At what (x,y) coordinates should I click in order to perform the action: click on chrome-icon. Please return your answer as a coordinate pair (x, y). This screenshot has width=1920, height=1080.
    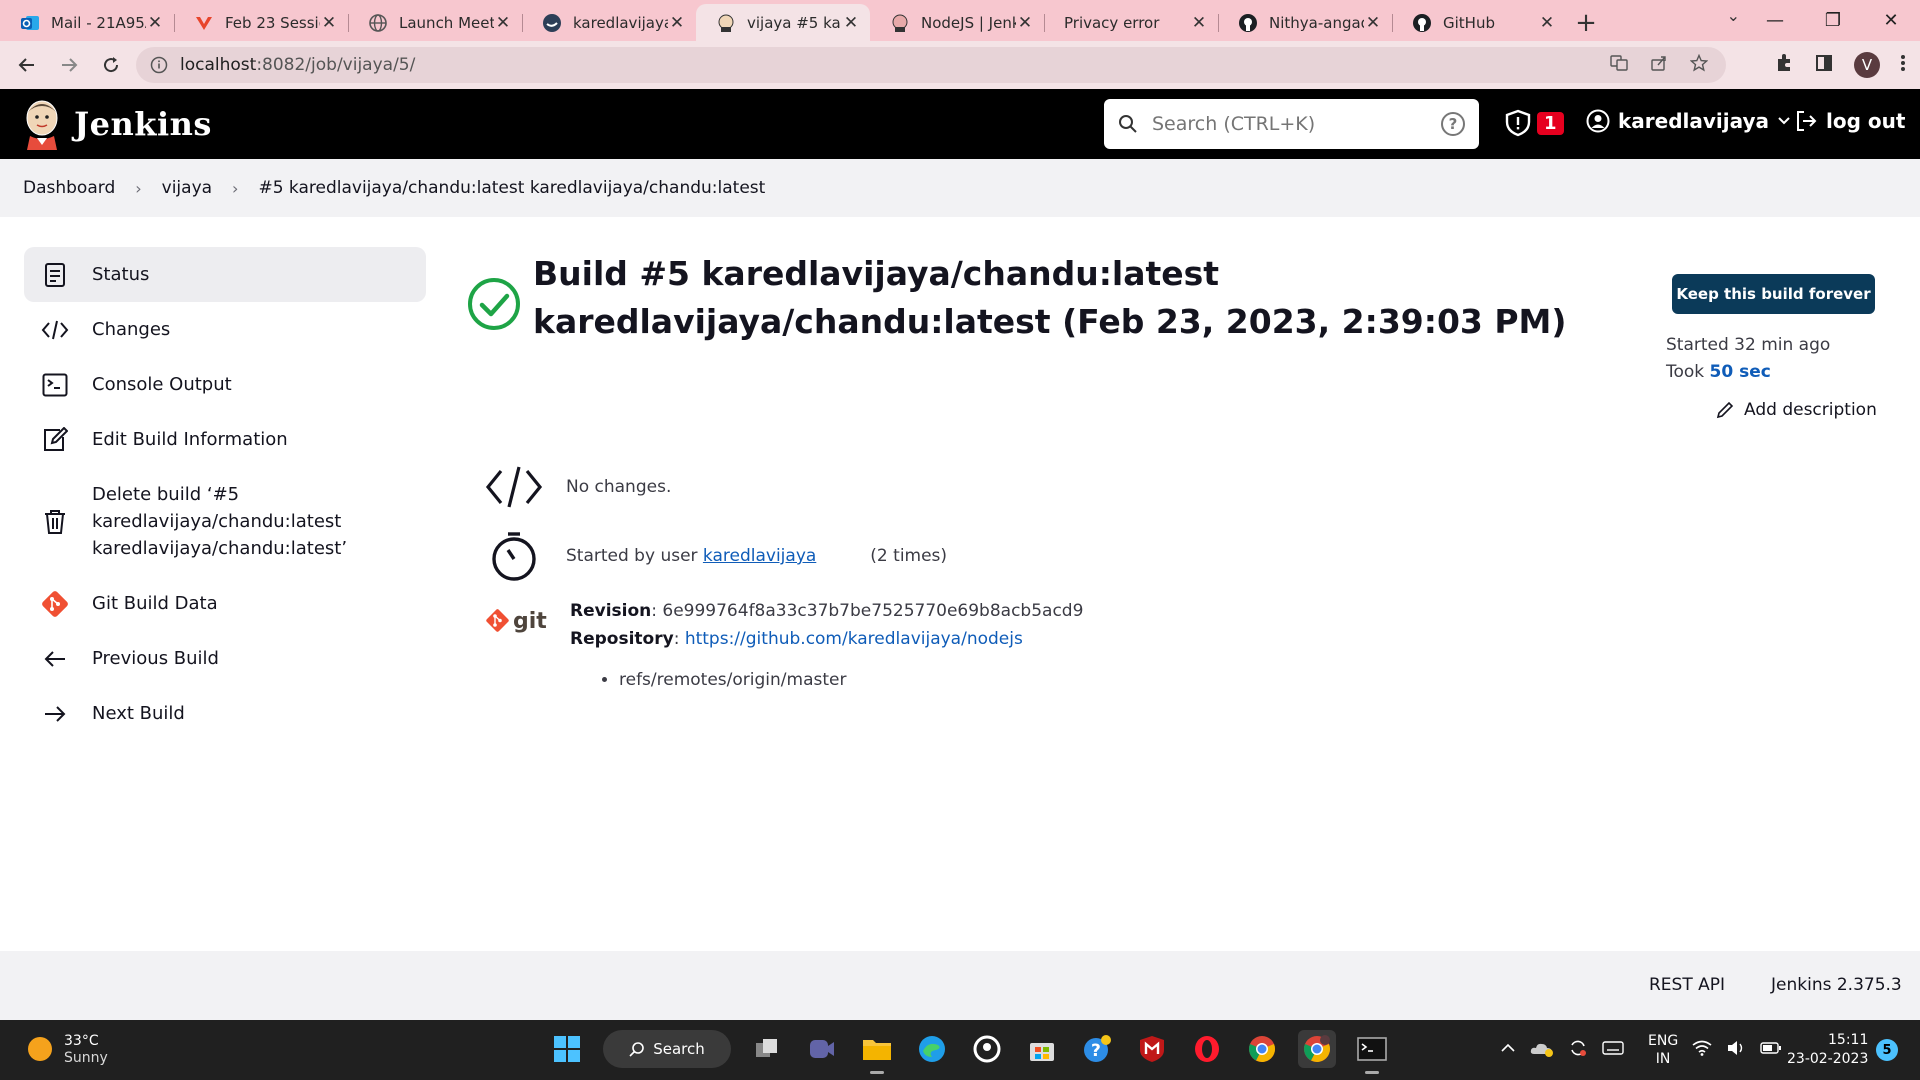
    Looking at the image, I should click on (1262, 1049).